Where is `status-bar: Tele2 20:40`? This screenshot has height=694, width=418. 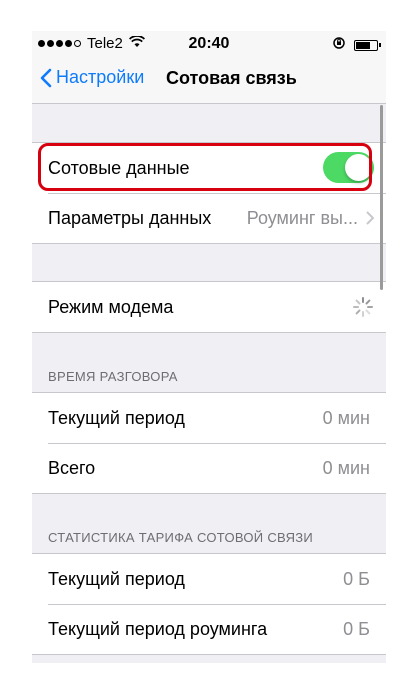 status-bar: Tele2 20:40 is located at coordinates (209, 43).